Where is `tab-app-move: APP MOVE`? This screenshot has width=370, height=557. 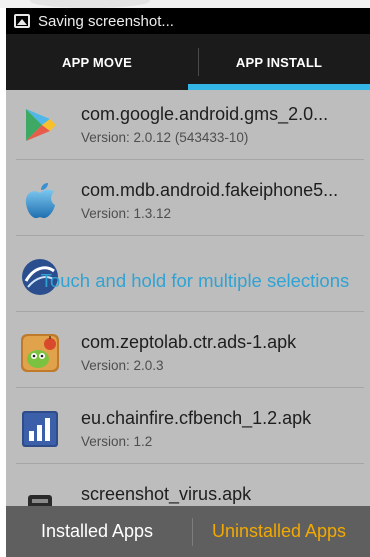 tab-app-move: APP MOVE is located at coordinates (97, 62).